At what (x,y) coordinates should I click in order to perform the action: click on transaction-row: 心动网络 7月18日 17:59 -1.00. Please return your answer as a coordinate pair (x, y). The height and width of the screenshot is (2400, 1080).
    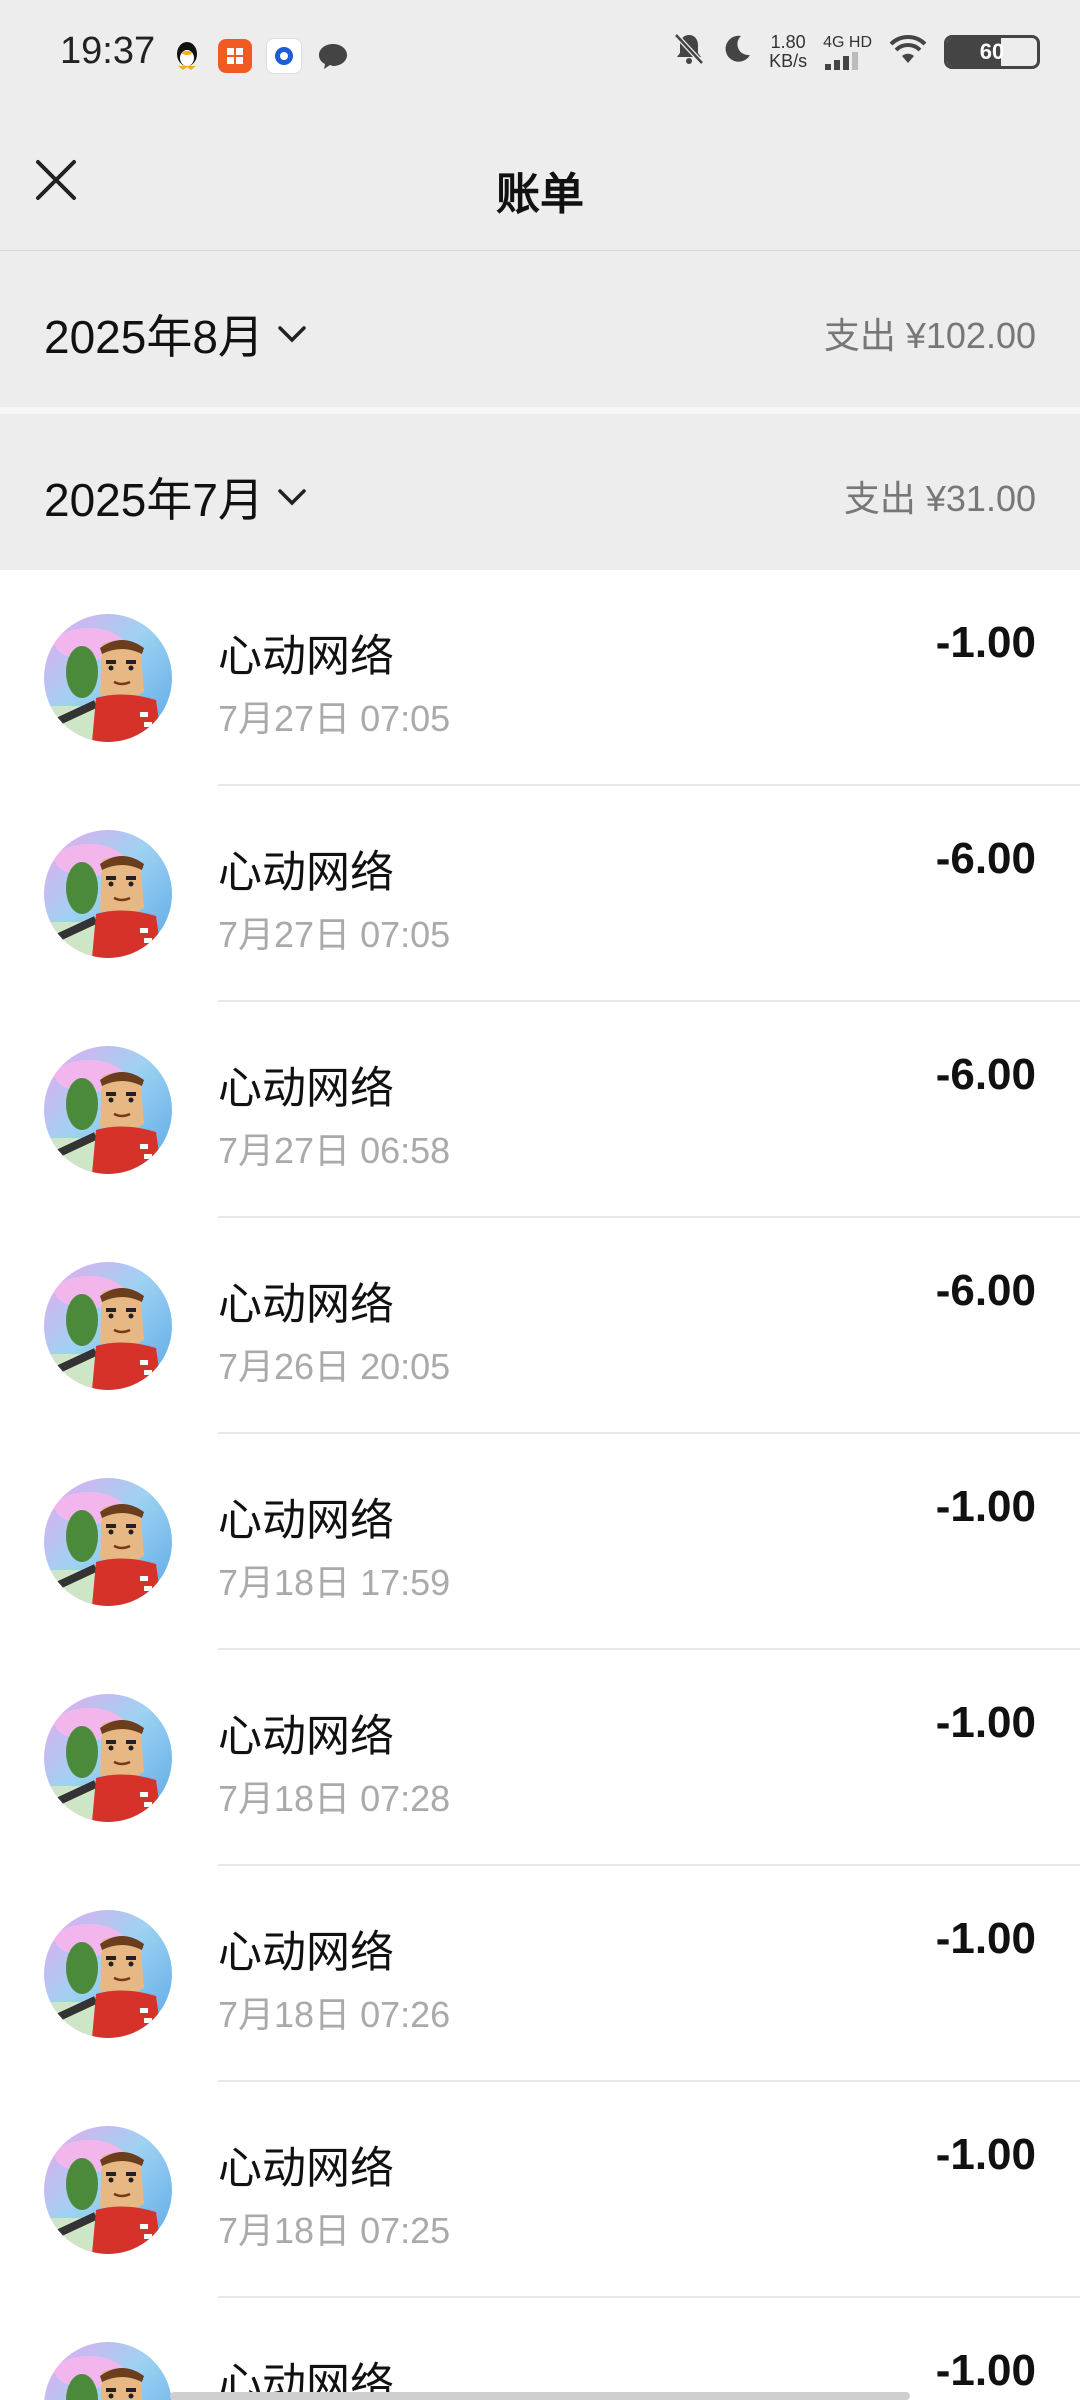
    Looking at the image, I should click on (540, 1542).